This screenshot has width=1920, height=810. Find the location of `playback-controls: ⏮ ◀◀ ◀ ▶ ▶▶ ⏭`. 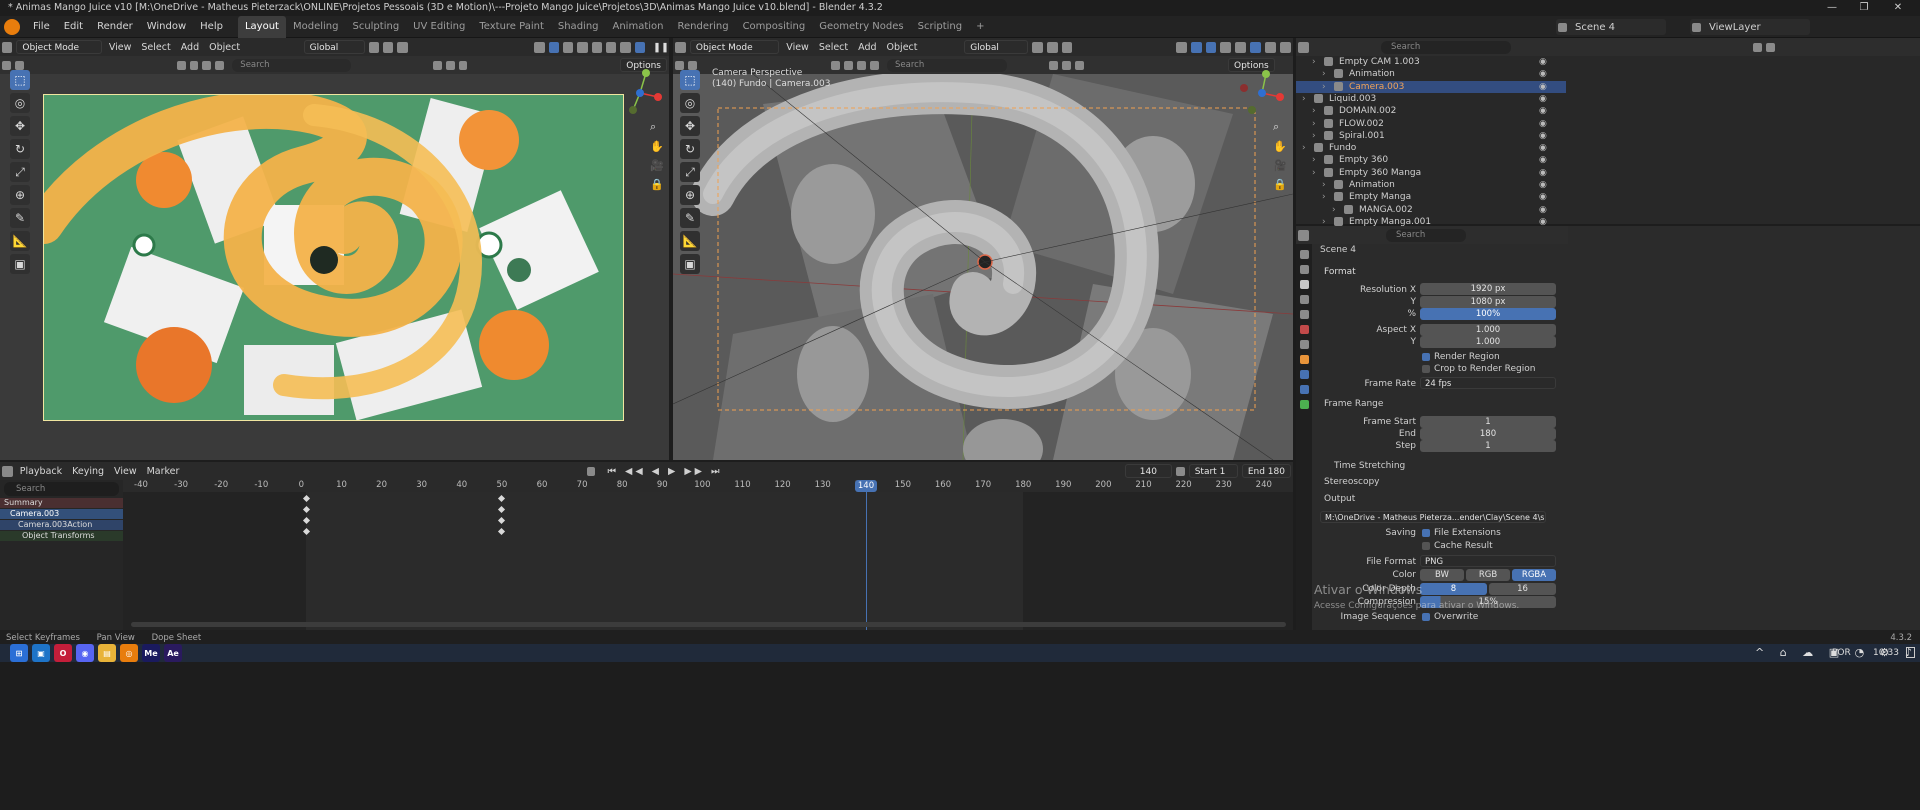

playback-controls: ⏮ ◀◀ ◀ ▶ ▶▶ ⏭ is located at coordinates (664, 471).